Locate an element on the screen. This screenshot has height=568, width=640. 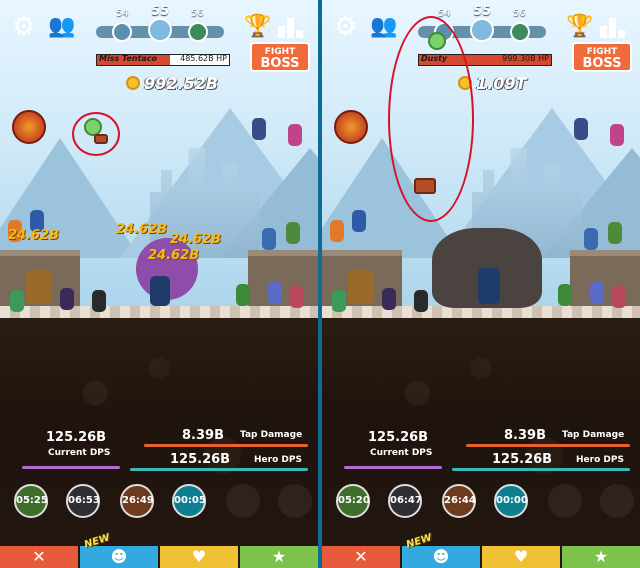
gold-amount: 992.52B is located at coordinates (181, 83).